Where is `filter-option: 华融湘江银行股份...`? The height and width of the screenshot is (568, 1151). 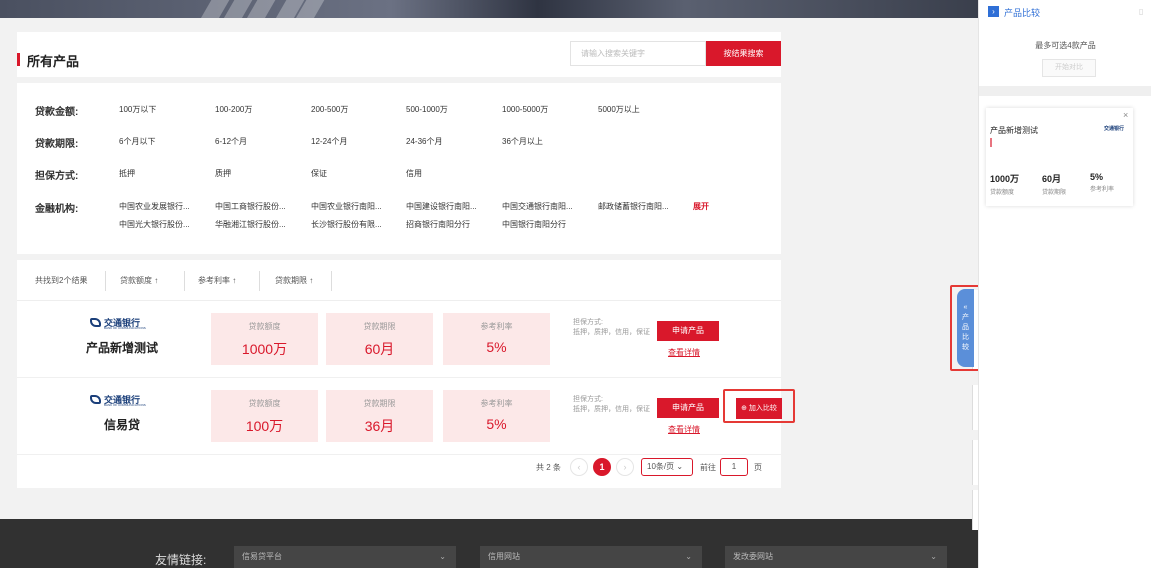 filter-option: 华融湘江银行股份... is located at coordinates (250, 224).